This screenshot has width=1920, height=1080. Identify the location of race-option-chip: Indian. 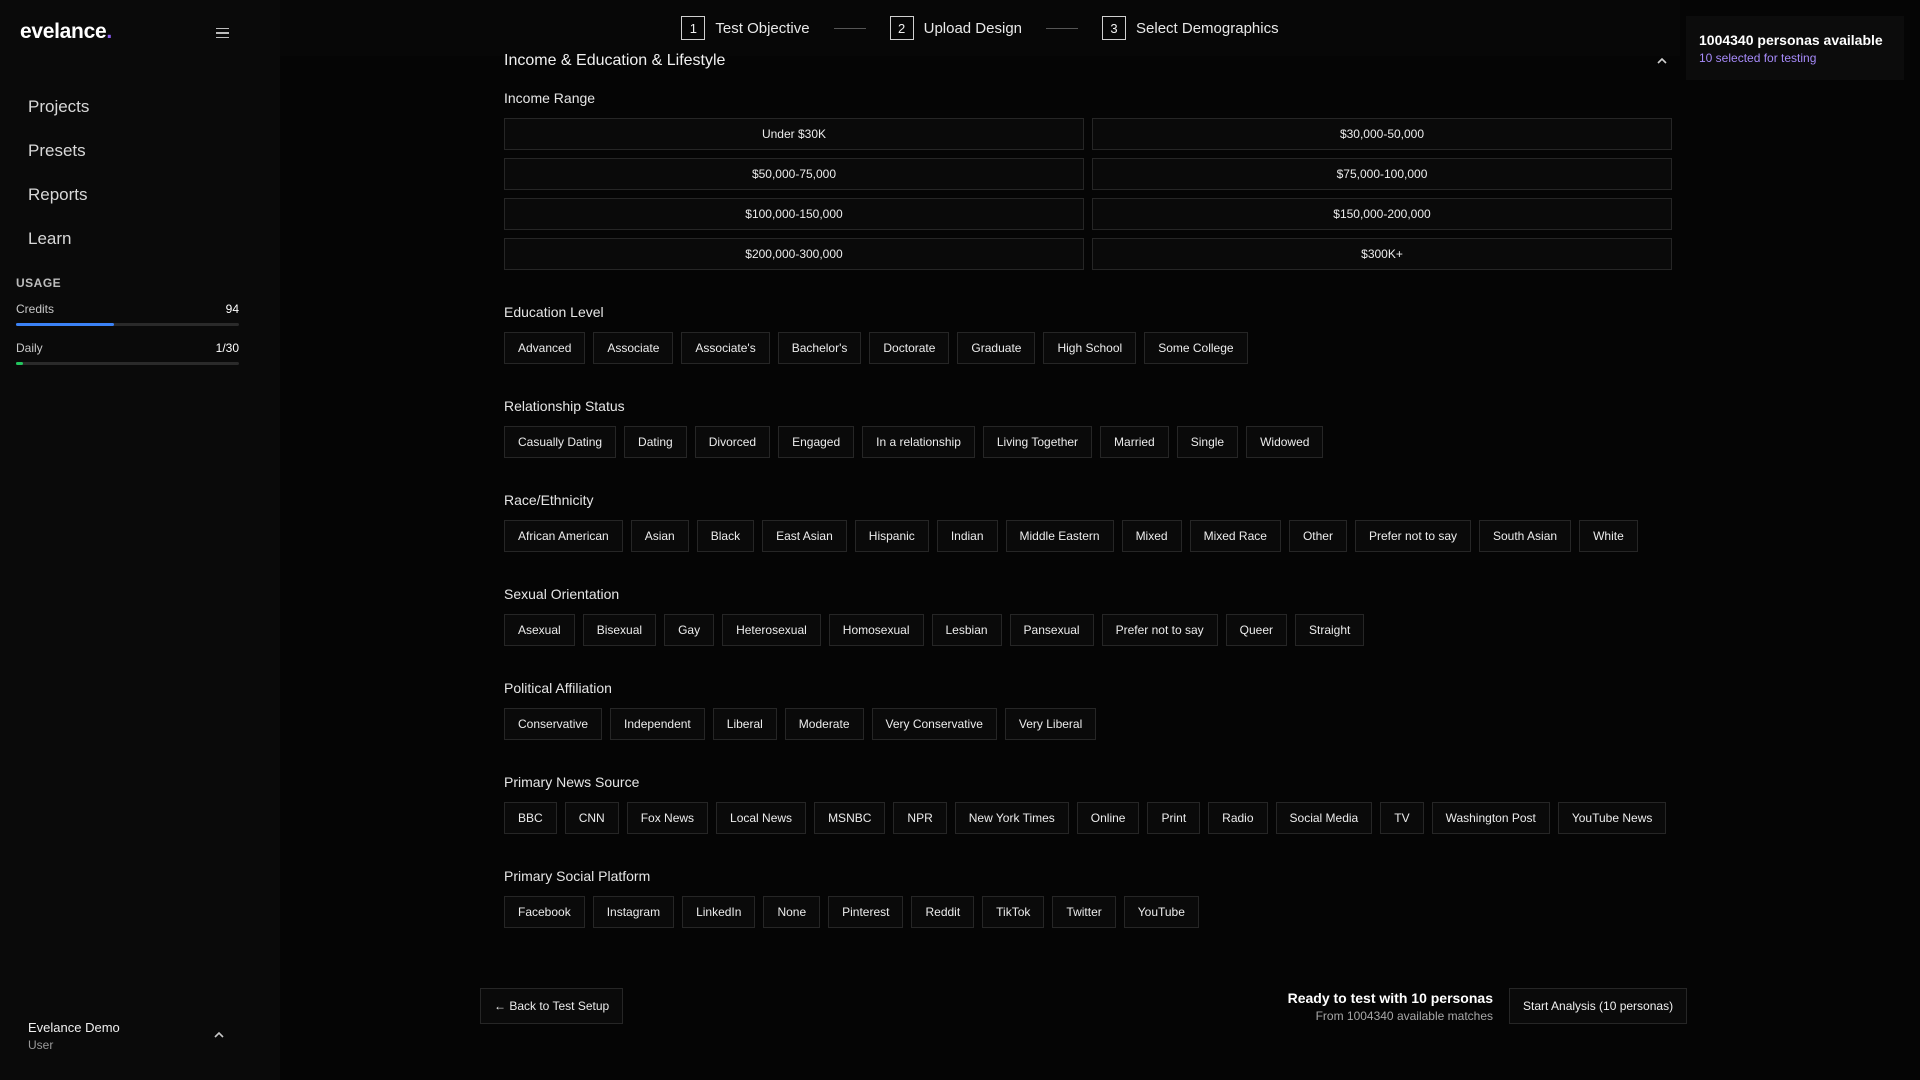
(967, 536).